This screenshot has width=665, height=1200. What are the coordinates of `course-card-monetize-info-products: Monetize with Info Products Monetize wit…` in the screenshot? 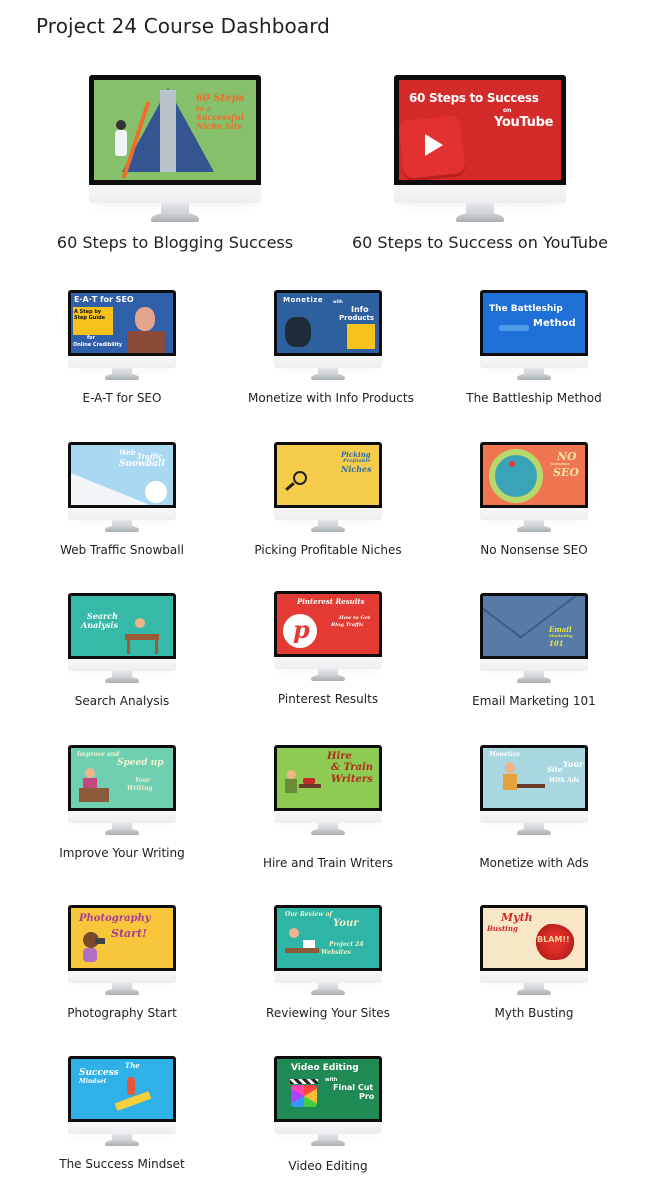 It's located at (331, 350).